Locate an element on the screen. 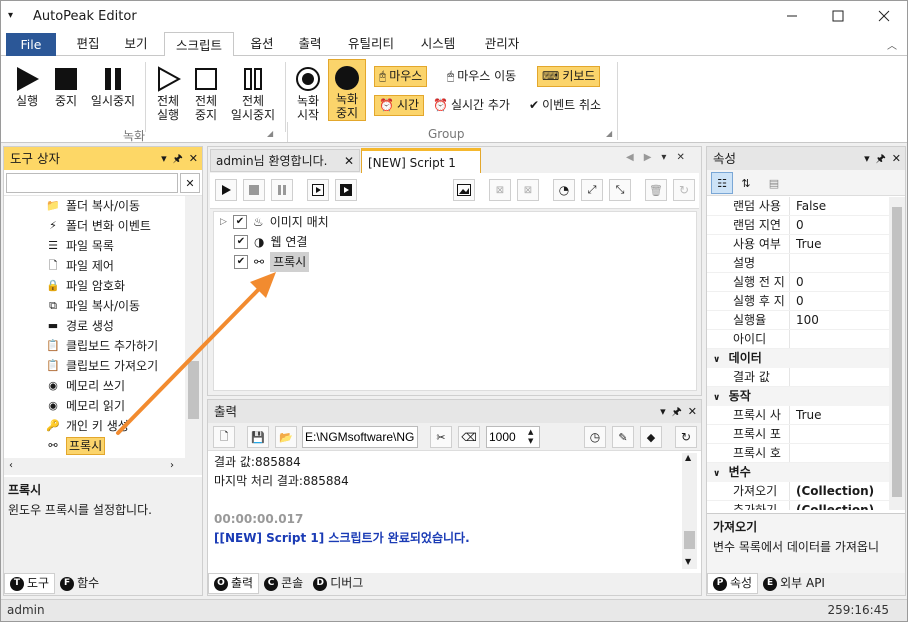 This screenshot has height=622, width=908. clock-icon: ◷ is located at coordinates (595, 437).